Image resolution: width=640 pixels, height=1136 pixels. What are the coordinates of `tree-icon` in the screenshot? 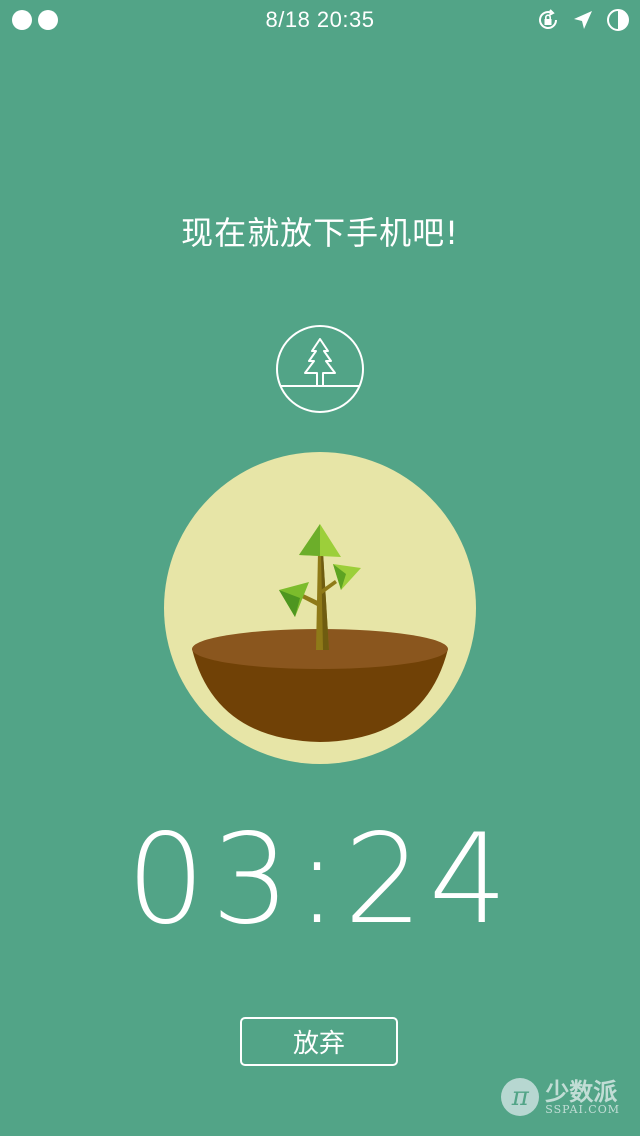 It's located at (320, 369).